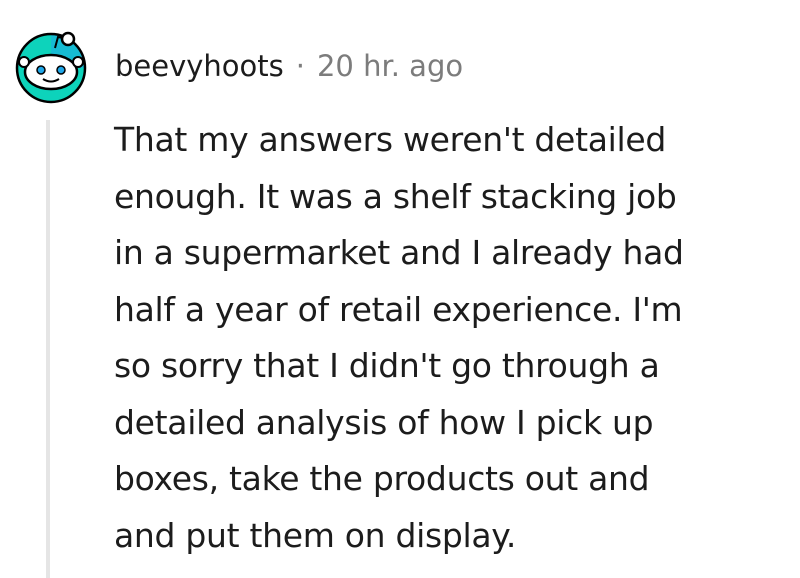 This screenshot has width=800, height=578. Describe the element at coordinates (315, 535) in the screenshot. I see `comment-body-line: and put them on display.` at that location.